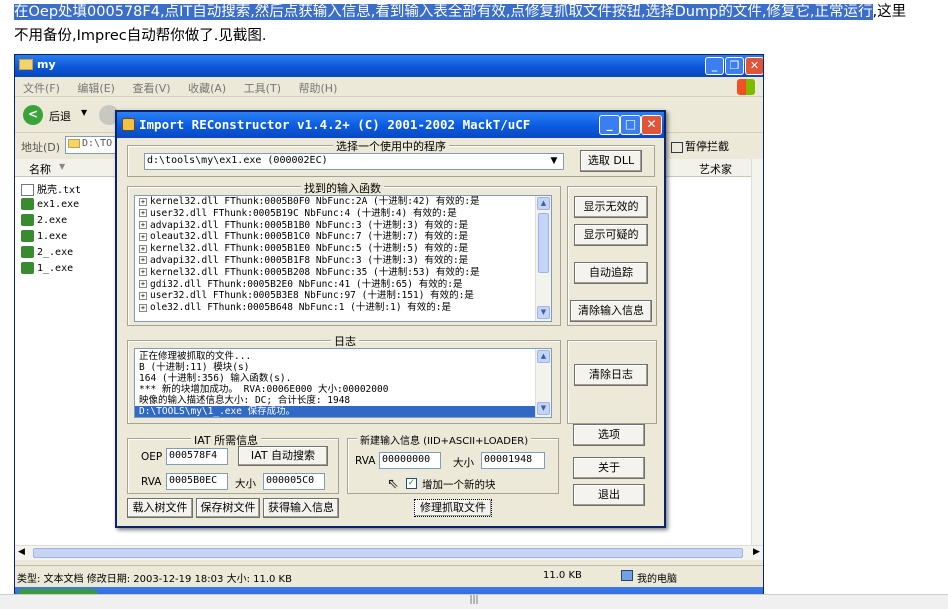 The width and height of the screenshot is (948, 609). I want to click on restore-icon: ❐, so click(734, 66).